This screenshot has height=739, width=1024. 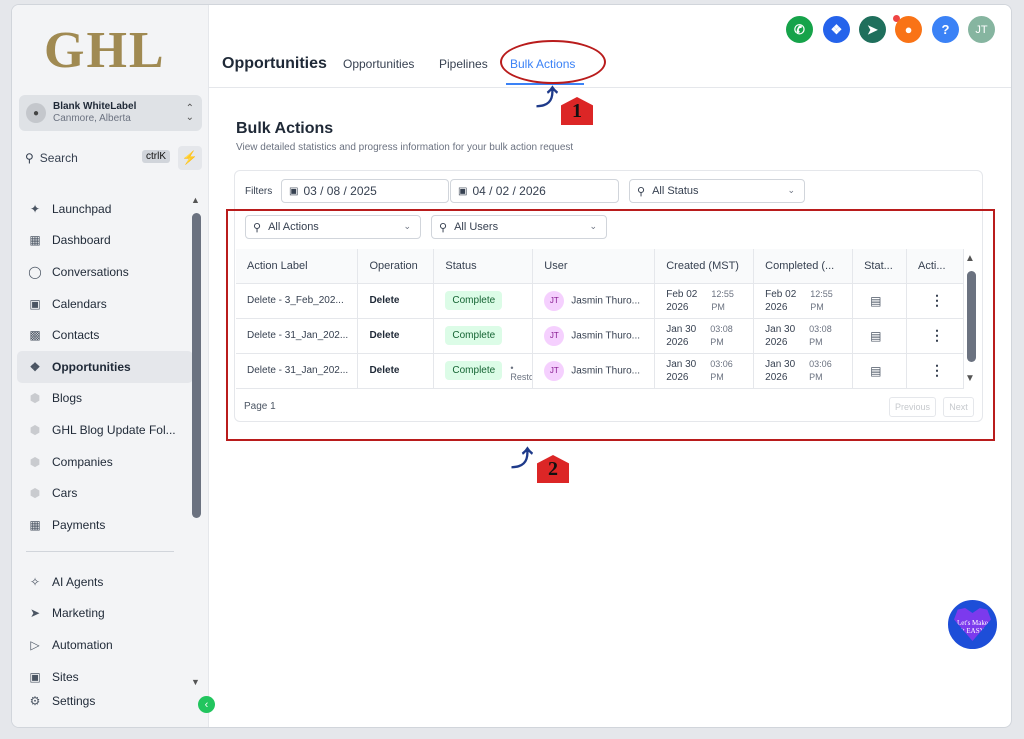 I want to click on sidebar-item-label: Marketing, so click(x=78, y=613).